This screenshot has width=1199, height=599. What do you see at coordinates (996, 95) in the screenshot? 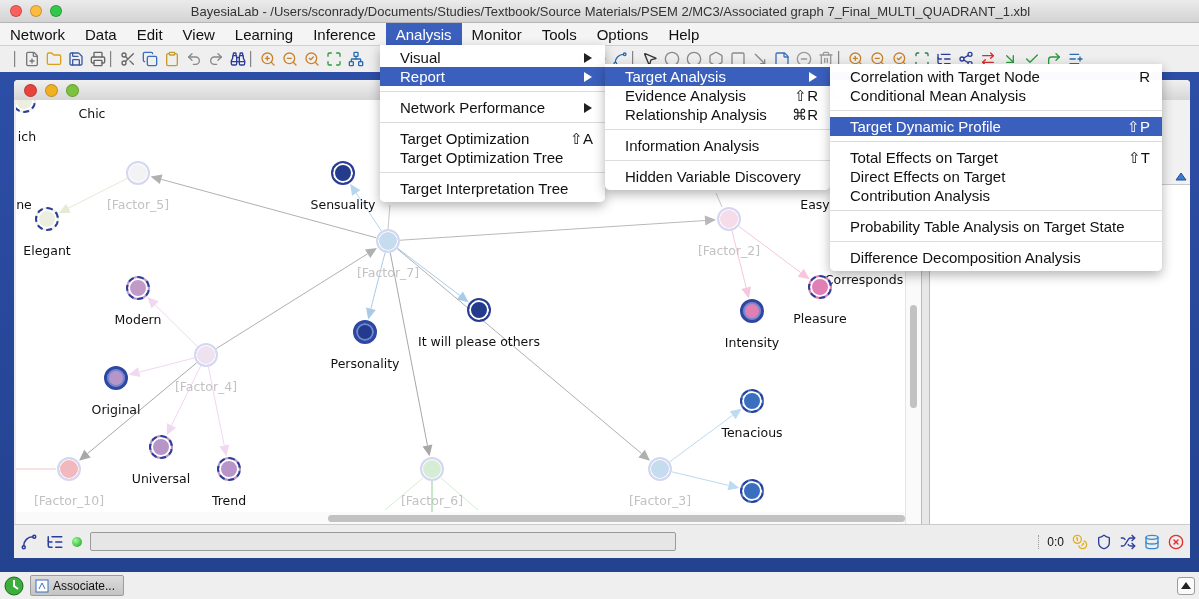
I see `menu-item: Conditional Mean Analysis` at bounding box center [996, 95].